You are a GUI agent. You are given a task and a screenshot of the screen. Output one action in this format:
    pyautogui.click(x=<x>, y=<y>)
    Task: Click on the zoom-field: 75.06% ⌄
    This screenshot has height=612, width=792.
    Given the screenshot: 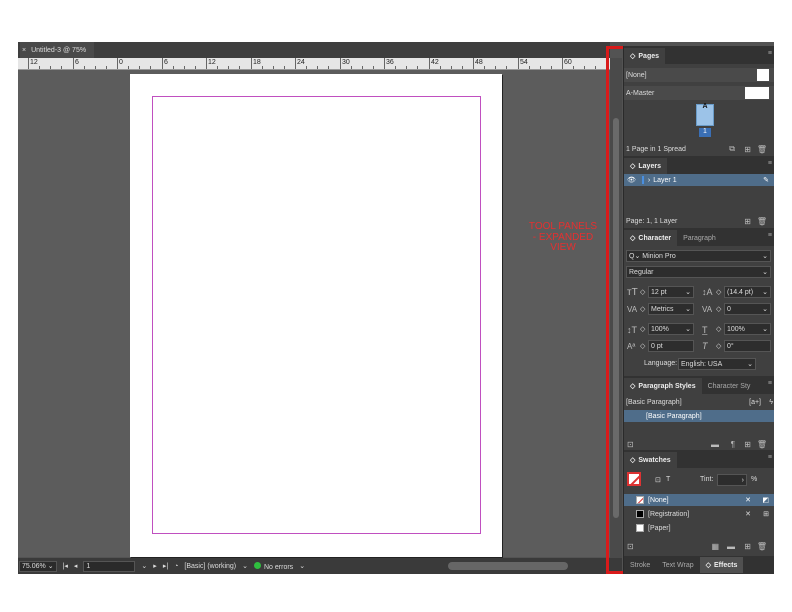 What is the action you would take?
    pyautogui.click(x=38, y=566)
    